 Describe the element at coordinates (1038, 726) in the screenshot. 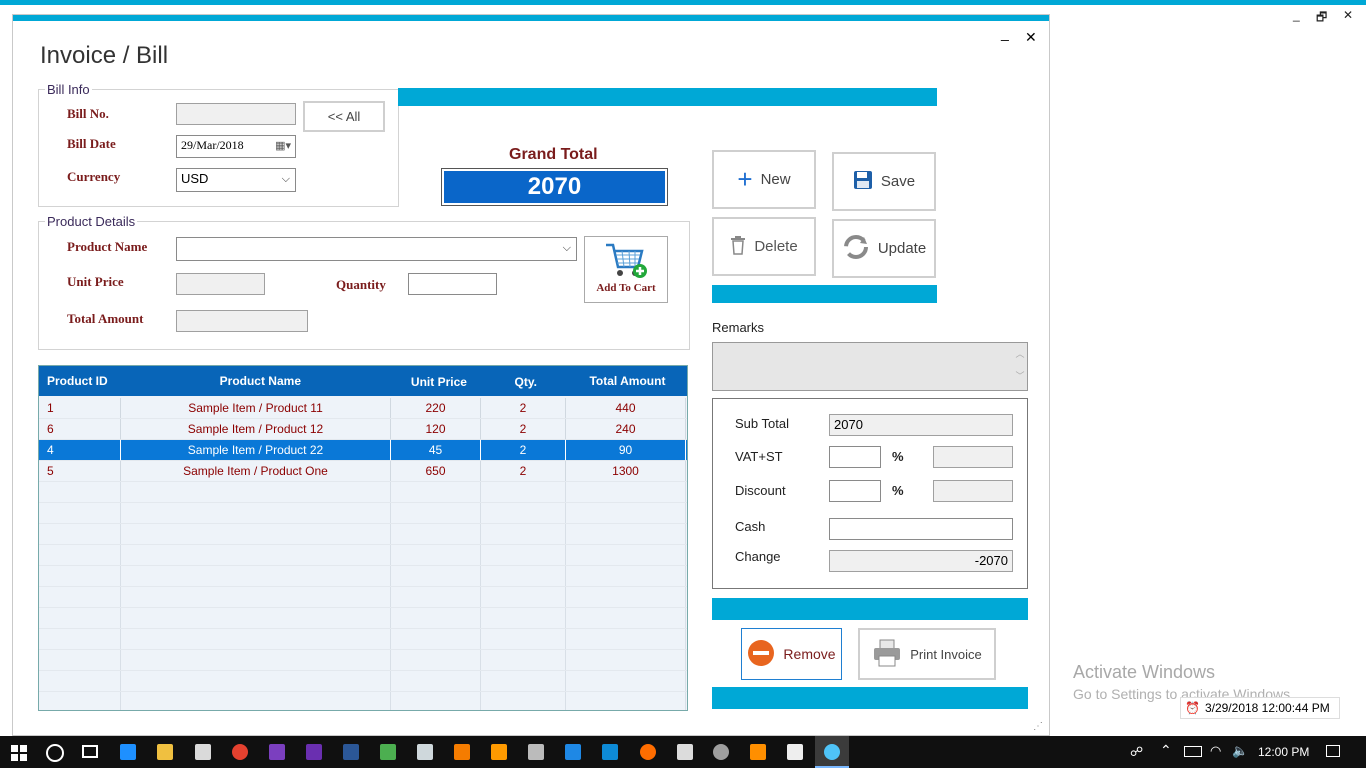

I see `resize-grip: ⋰` at that location.